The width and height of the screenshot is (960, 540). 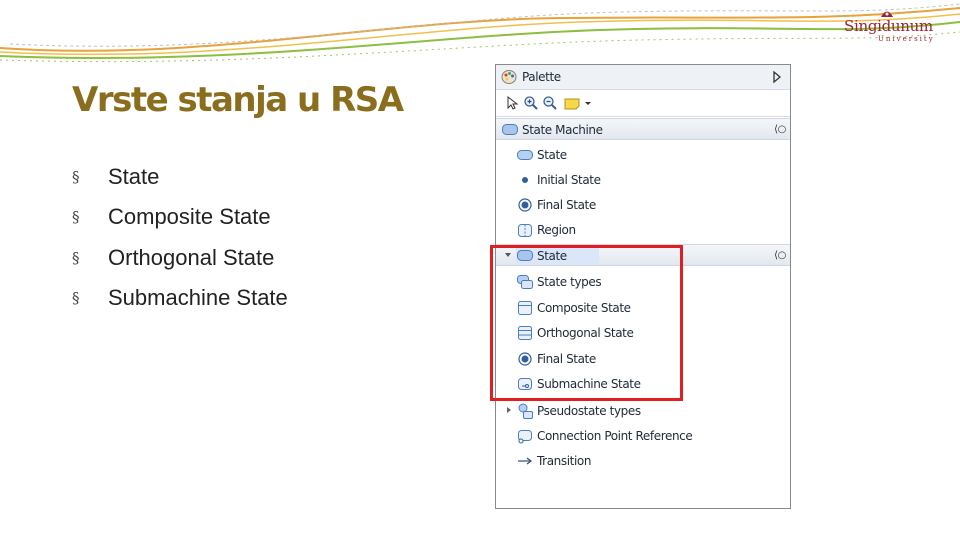 What do you see at coordinates (566, 205) in the screenshot?
I see `palette-item-label: Final State` at bounding box center [566, 205].